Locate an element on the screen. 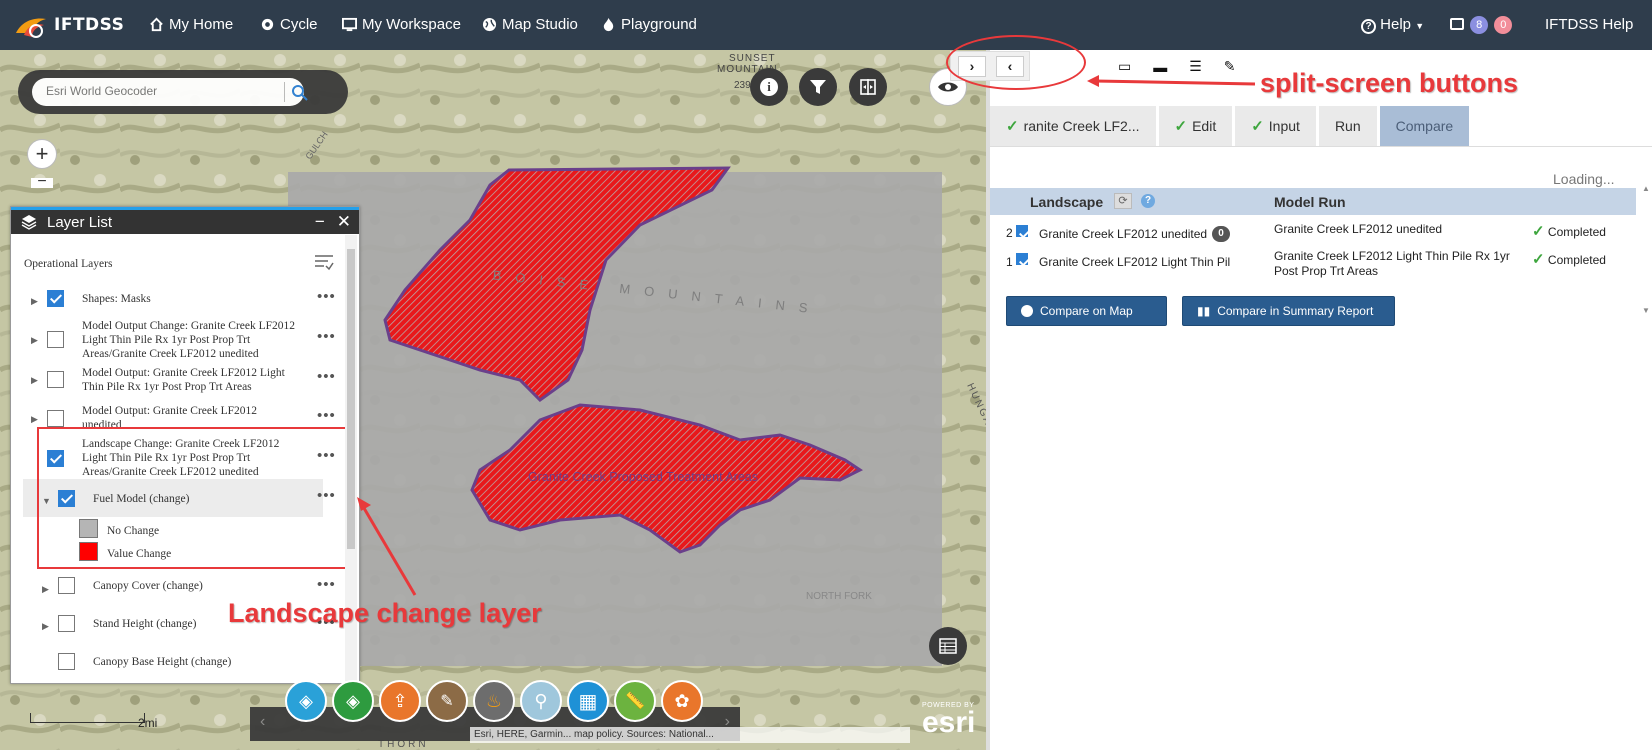 The image size is (1652, 750). tool-fire: ♨ is located at coordinates (494, 701).